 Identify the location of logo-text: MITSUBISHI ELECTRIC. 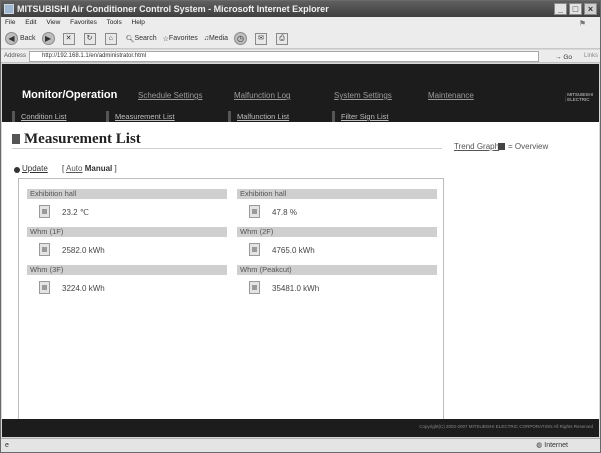
(580, 97).